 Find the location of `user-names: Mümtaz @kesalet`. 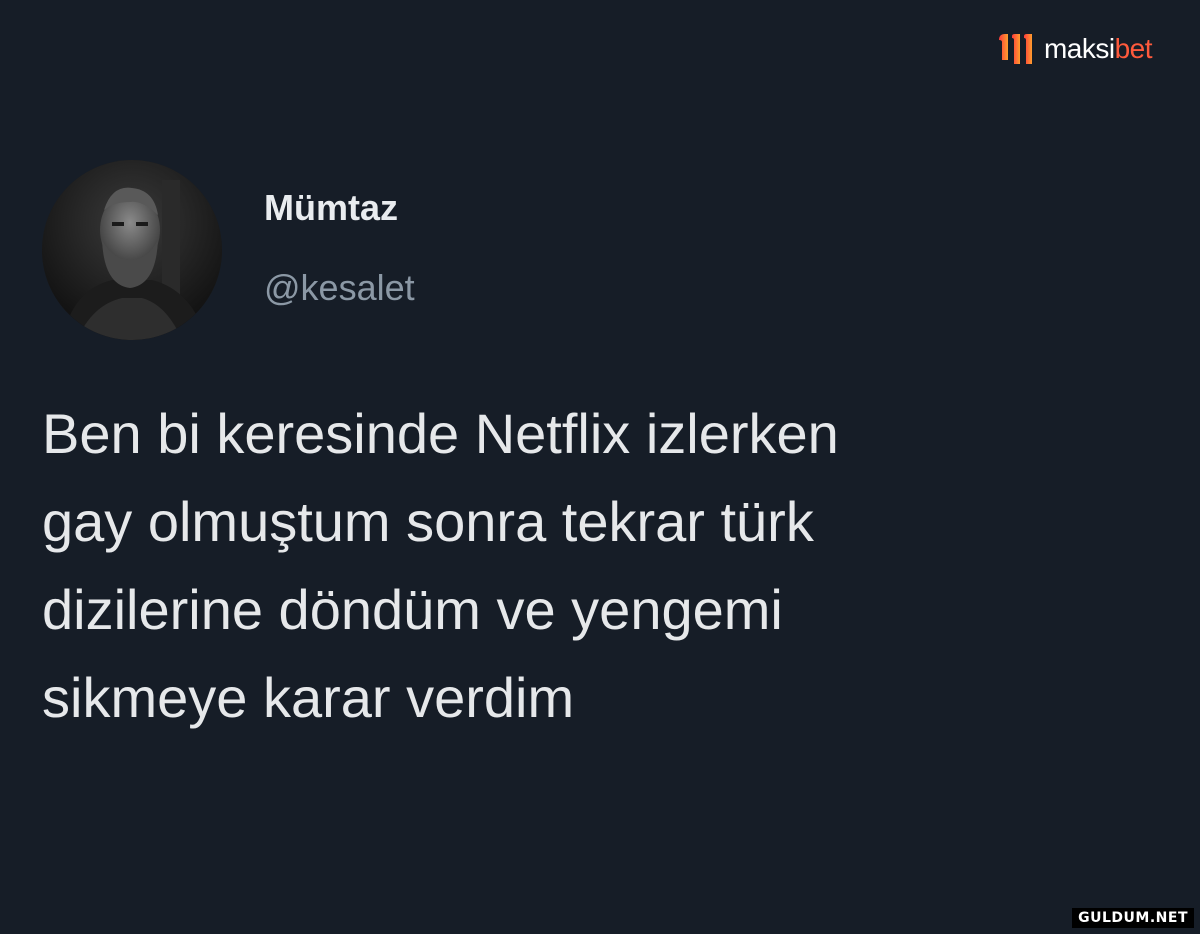

user-names: Mümtaz @kesalet is located at coordinates (339, 233).